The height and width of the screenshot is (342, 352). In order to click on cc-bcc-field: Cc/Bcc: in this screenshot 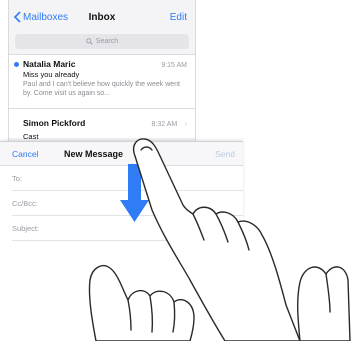, I will do `click(127, 203)`.